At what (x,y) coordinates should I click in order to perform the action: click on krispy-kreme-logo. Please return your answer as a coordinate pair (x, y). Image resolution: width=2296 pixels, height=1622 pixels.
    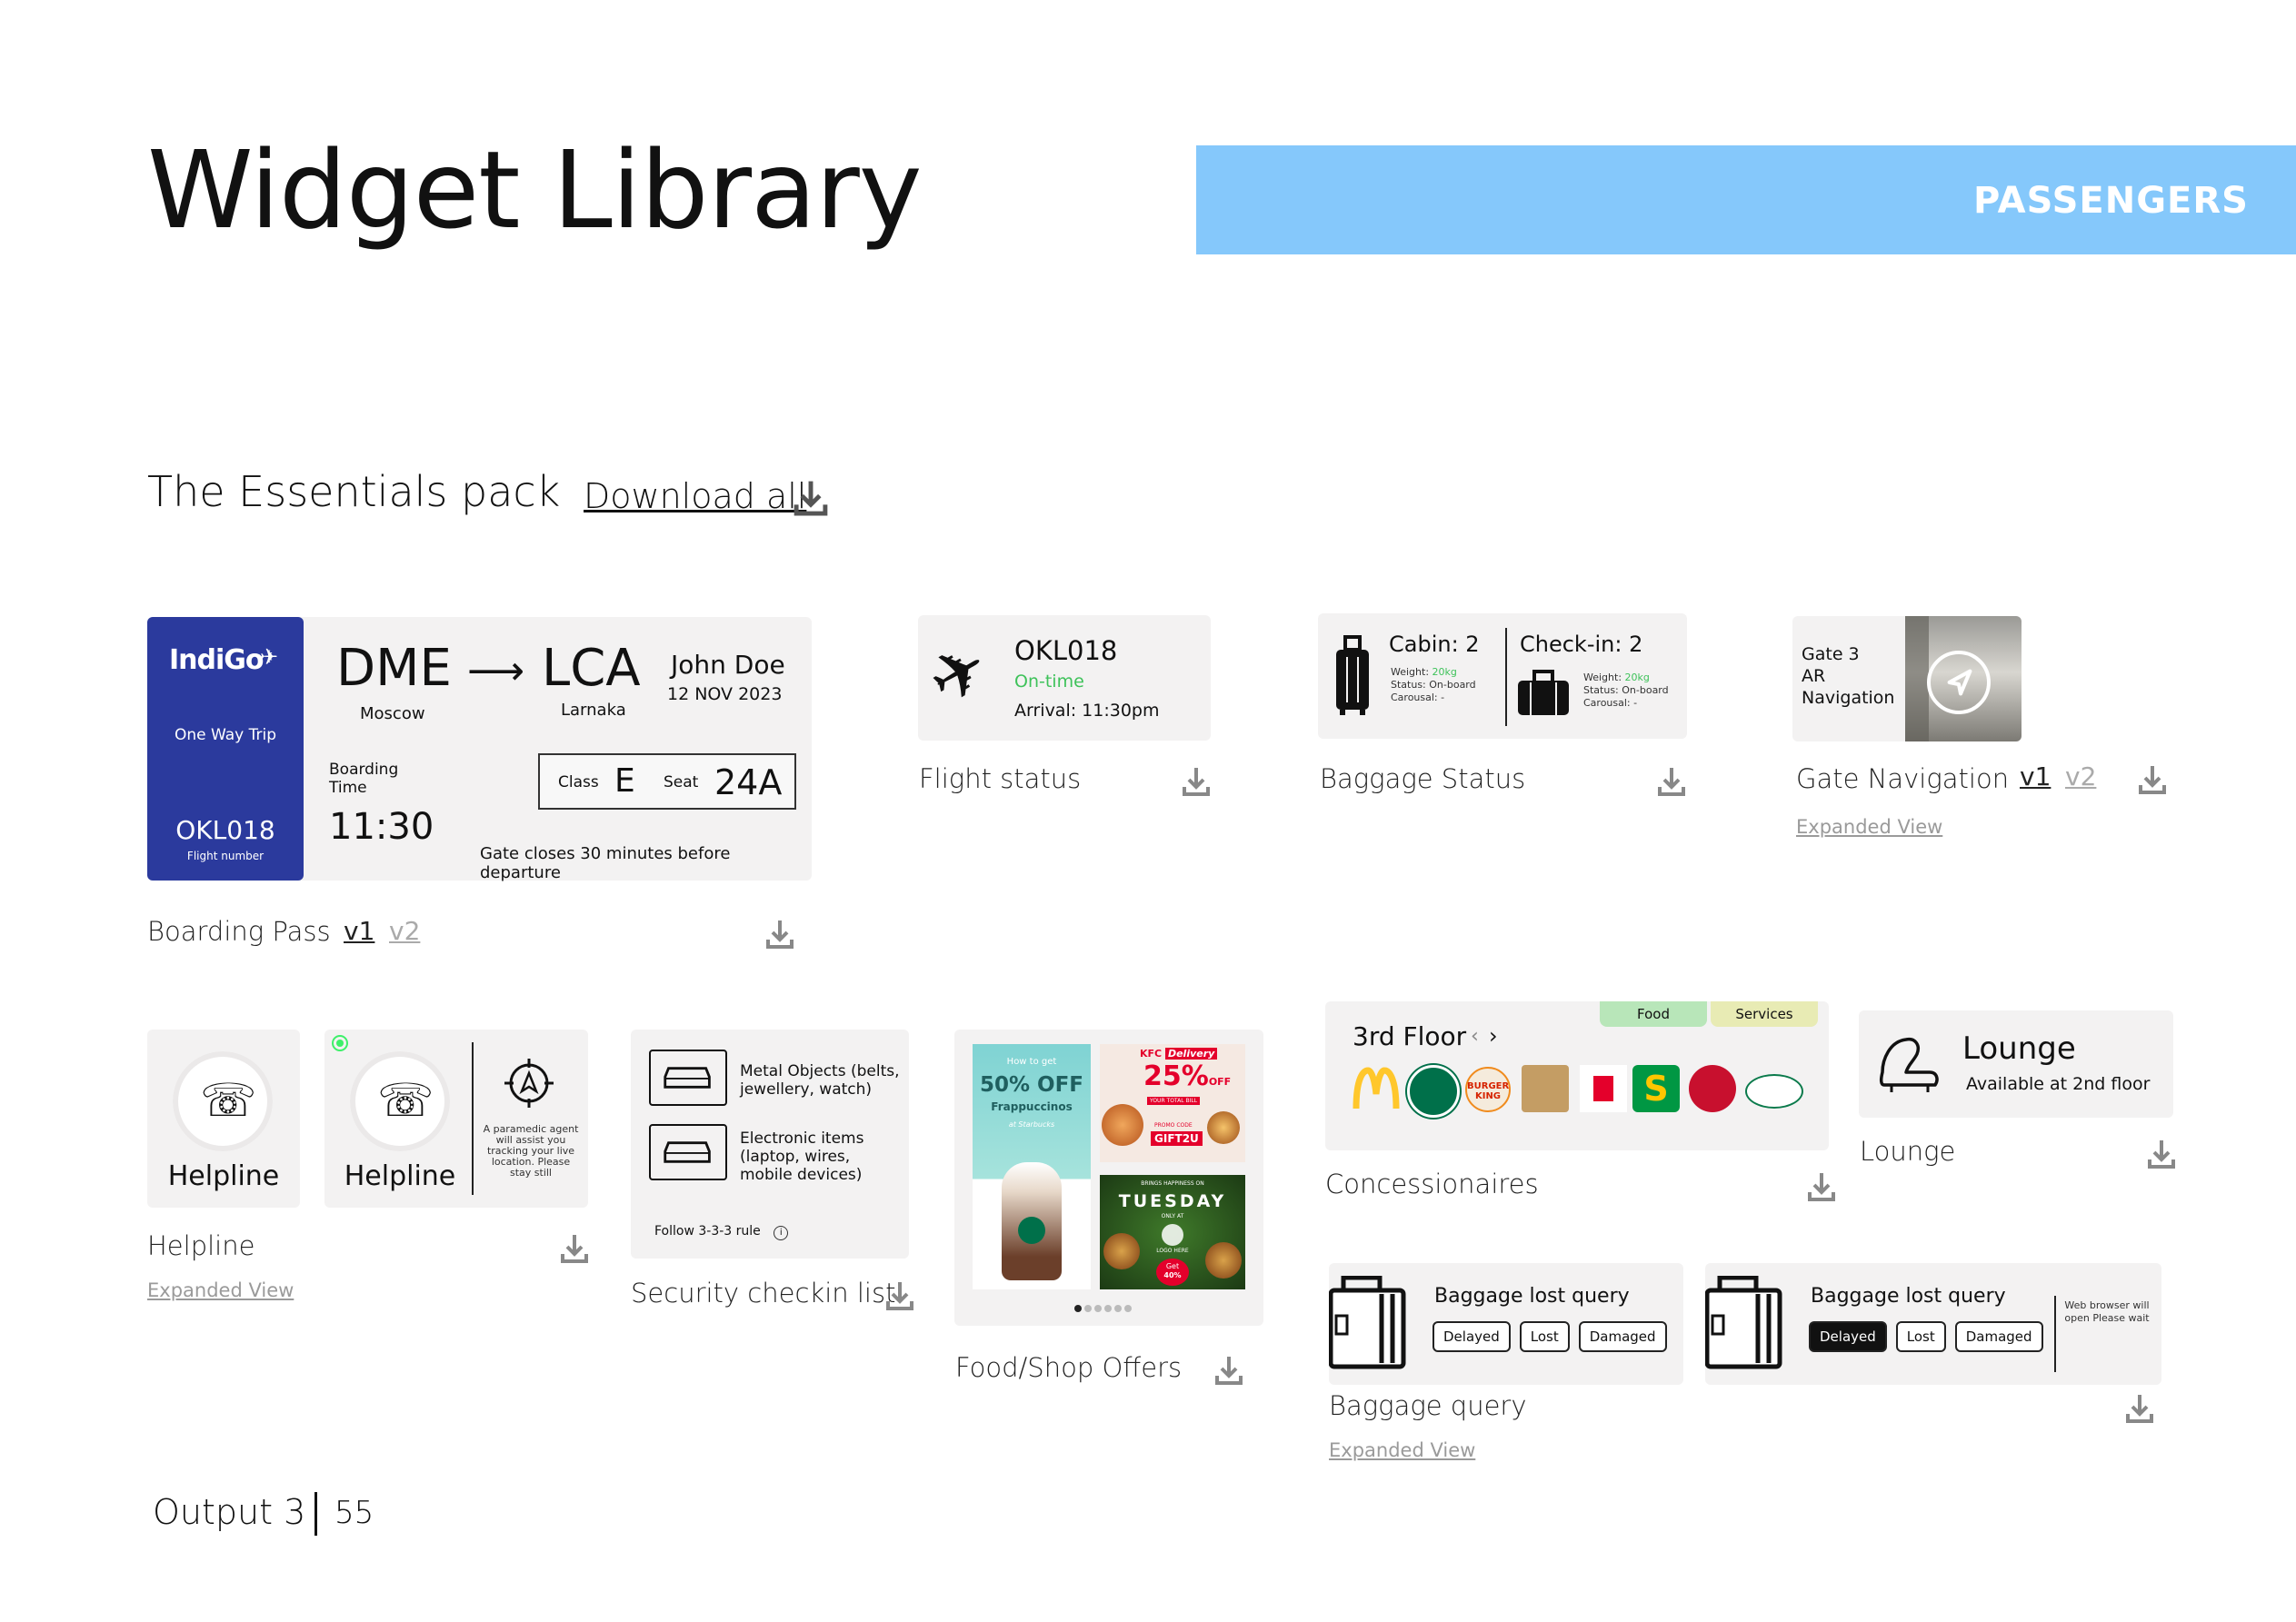
    Looking at the image, I should click on (1774, 1091).